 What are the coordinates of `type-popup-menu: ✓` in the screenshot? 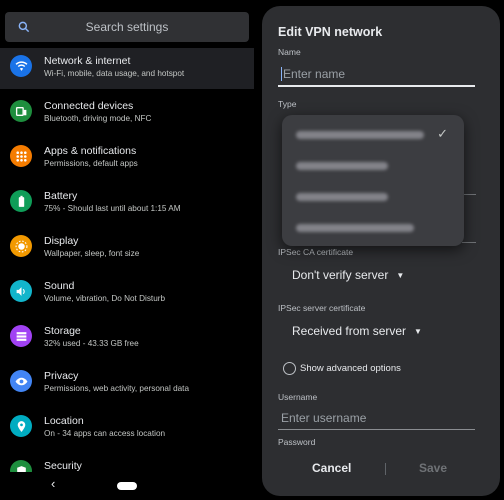 It's located at (373, 180).